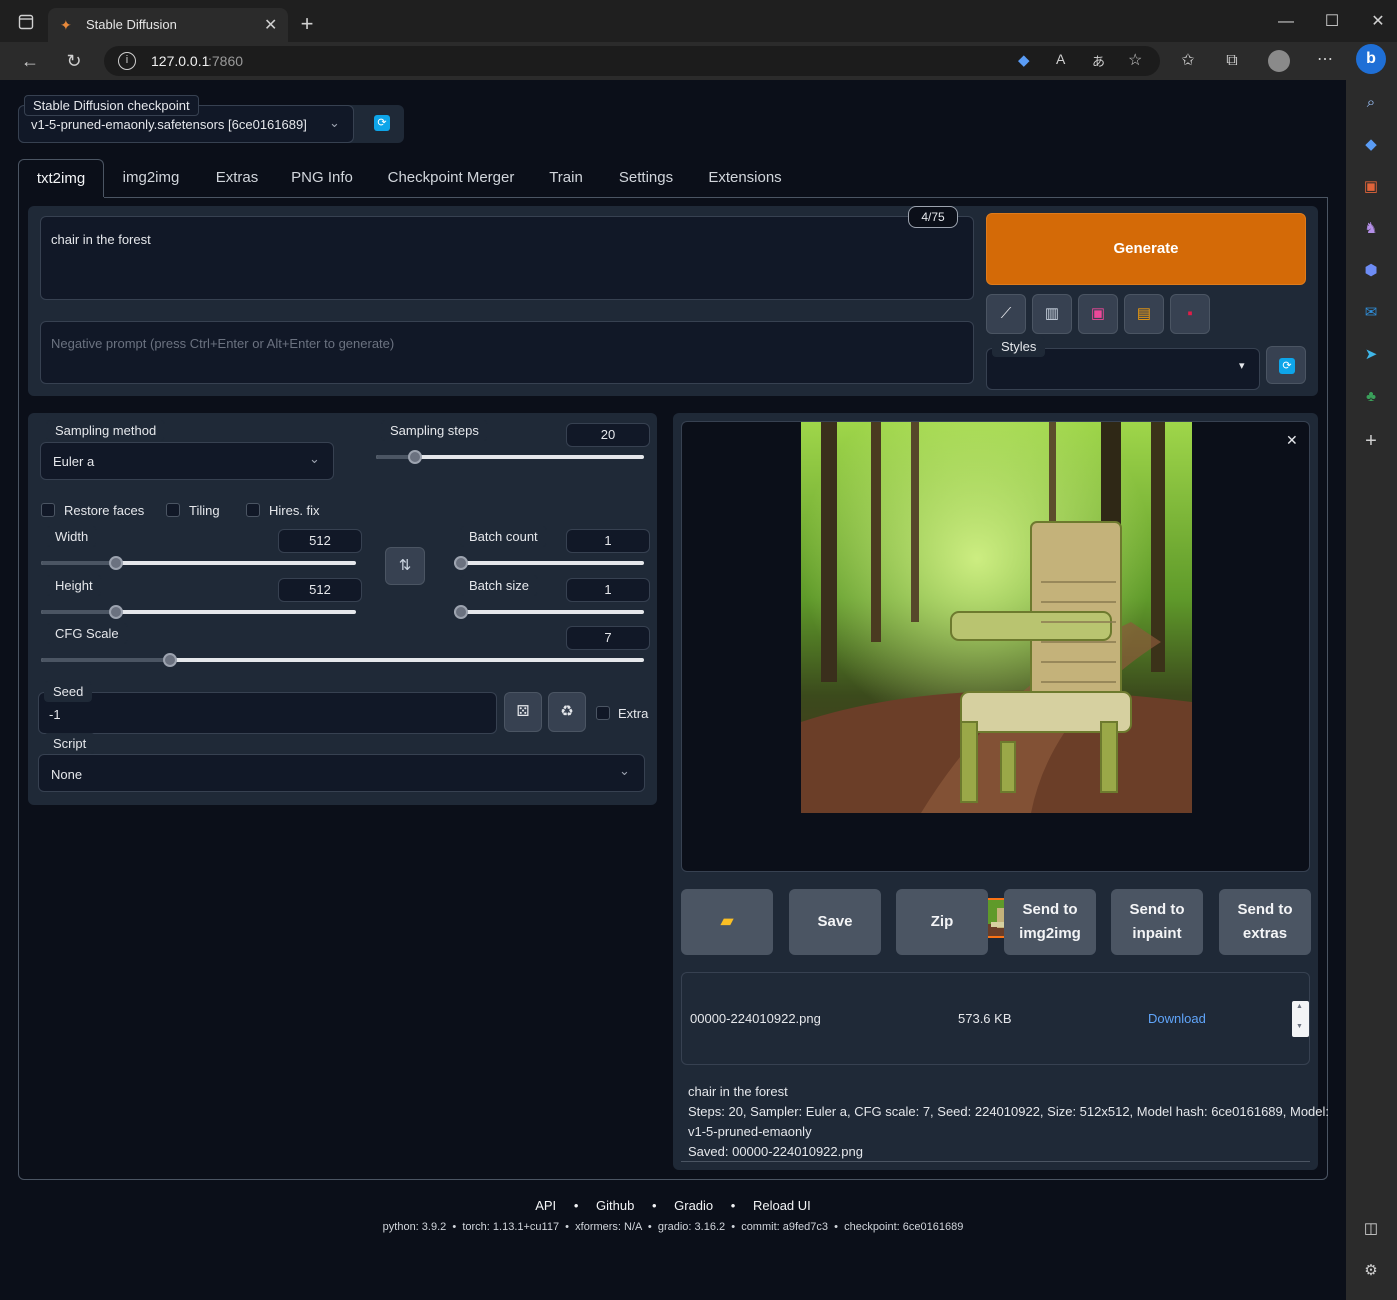 The width and height of the screenshot is (1397, 1300). I want to click on shopping-icon: ◆, so click(1371, 145).